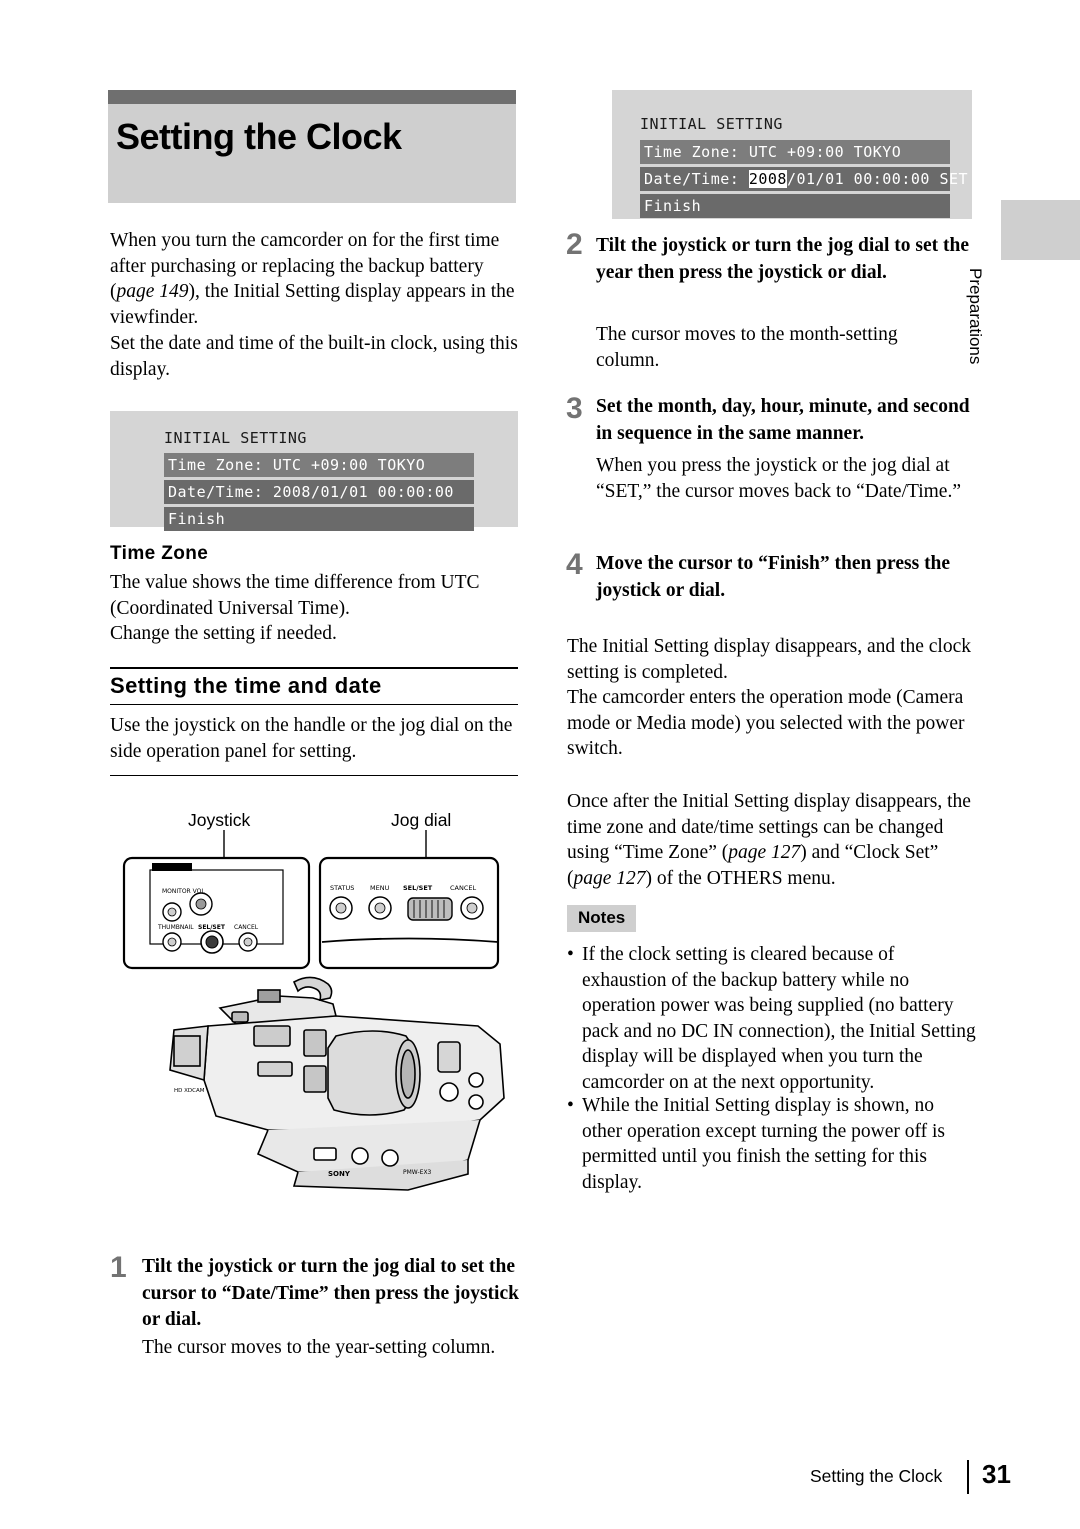 The image size is (1080, 1529). What do you see at coordinates (421, 820) in the screenshot?
I see `label-jog-dial: Jog dial` at bounding box center [421, 820].